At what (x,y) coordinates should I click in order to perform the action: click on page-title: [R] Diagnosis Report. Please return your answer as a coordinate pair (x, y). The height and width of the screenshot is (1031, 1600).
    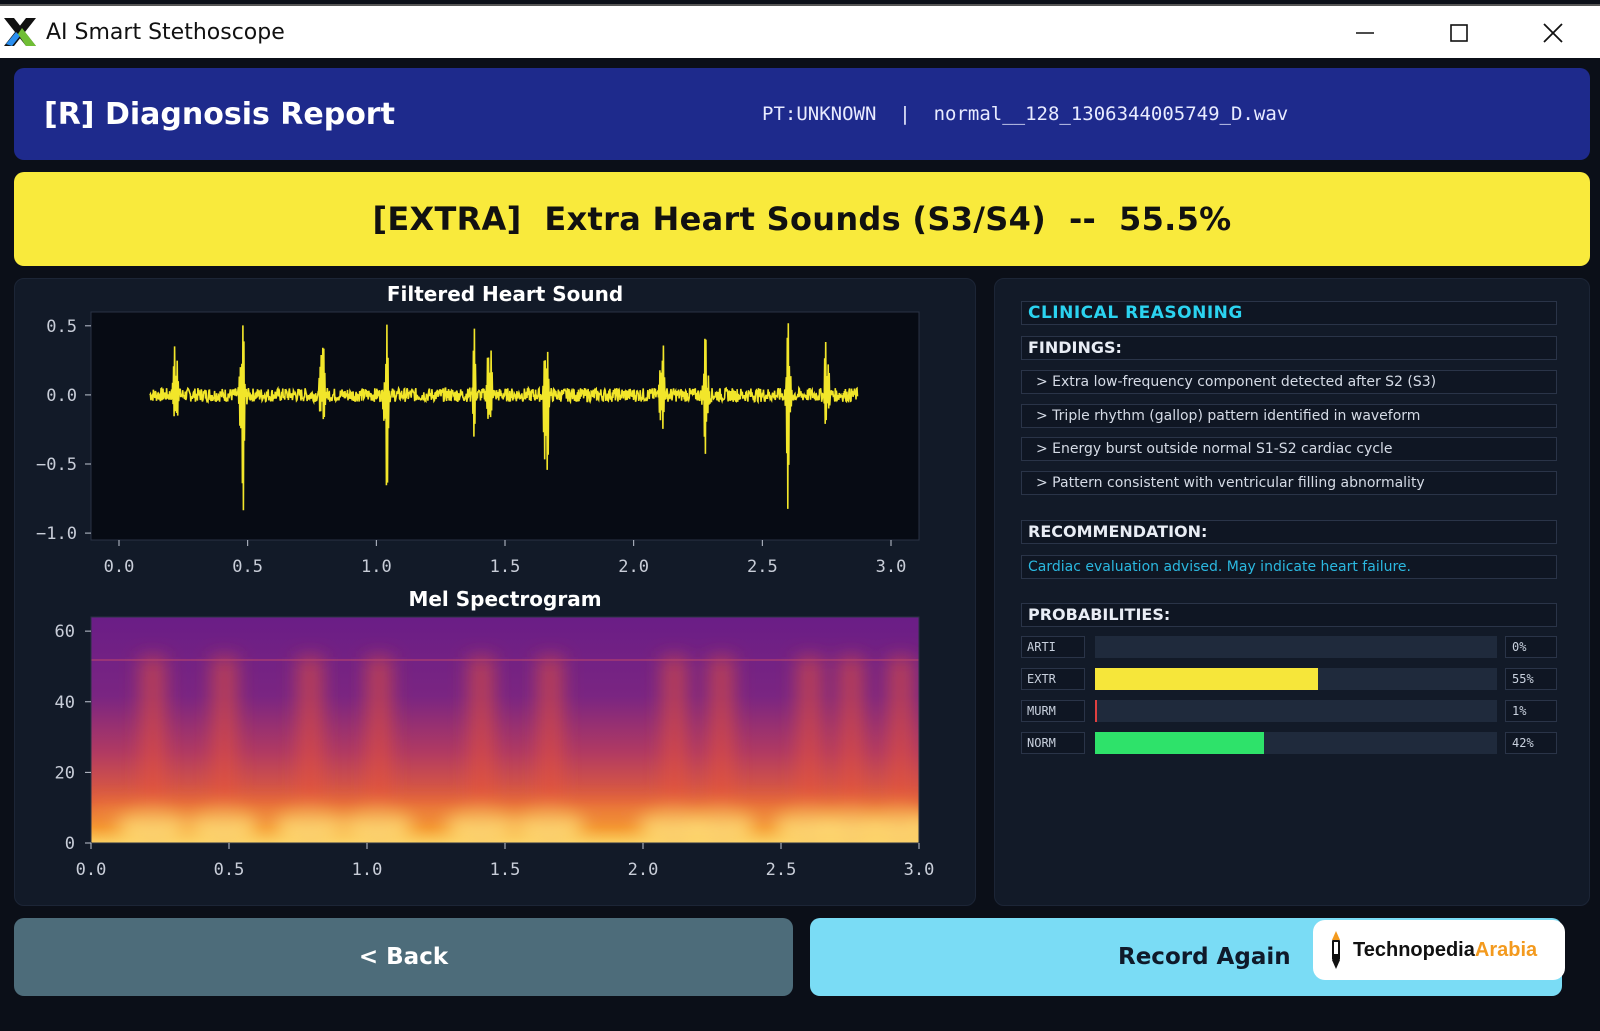
    Looking at the image, I should click on (219, 114).